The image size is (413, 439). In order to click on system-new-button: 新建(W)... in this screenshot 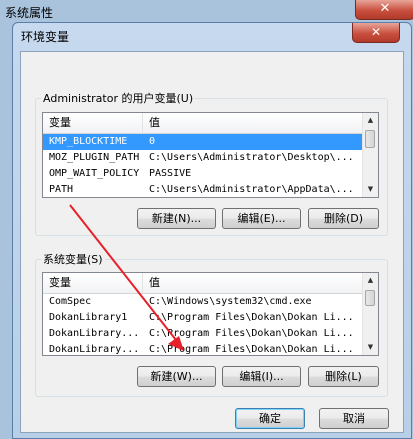, I will do `click(176, 376)`.